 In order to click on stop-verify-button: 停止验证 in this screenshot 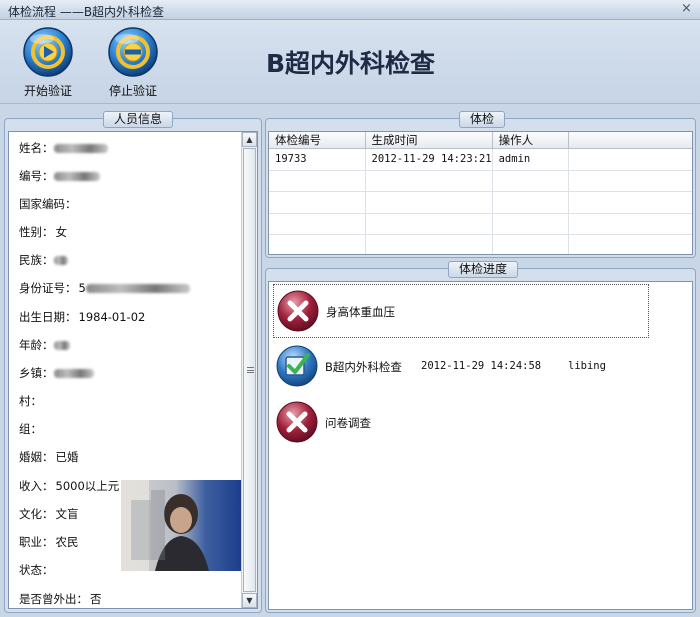, I will do `click(133, 62)`.